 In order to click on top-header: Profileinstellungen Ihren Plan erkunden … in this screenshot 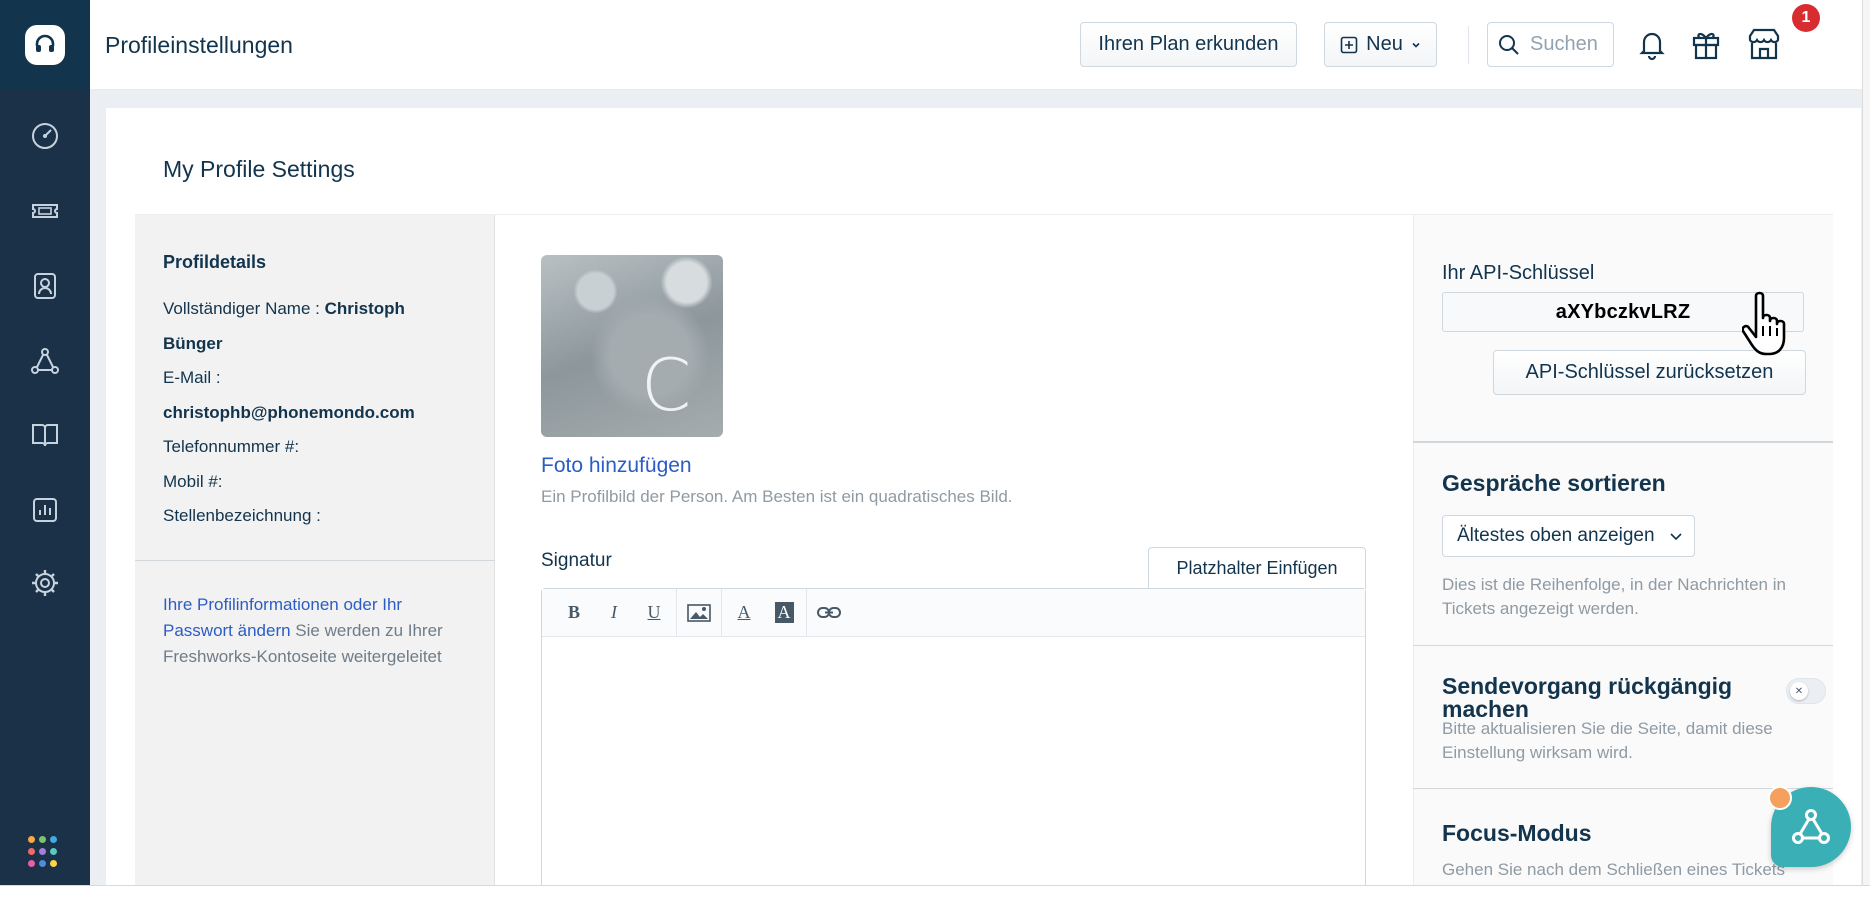, I will do `click(980, 45)`.